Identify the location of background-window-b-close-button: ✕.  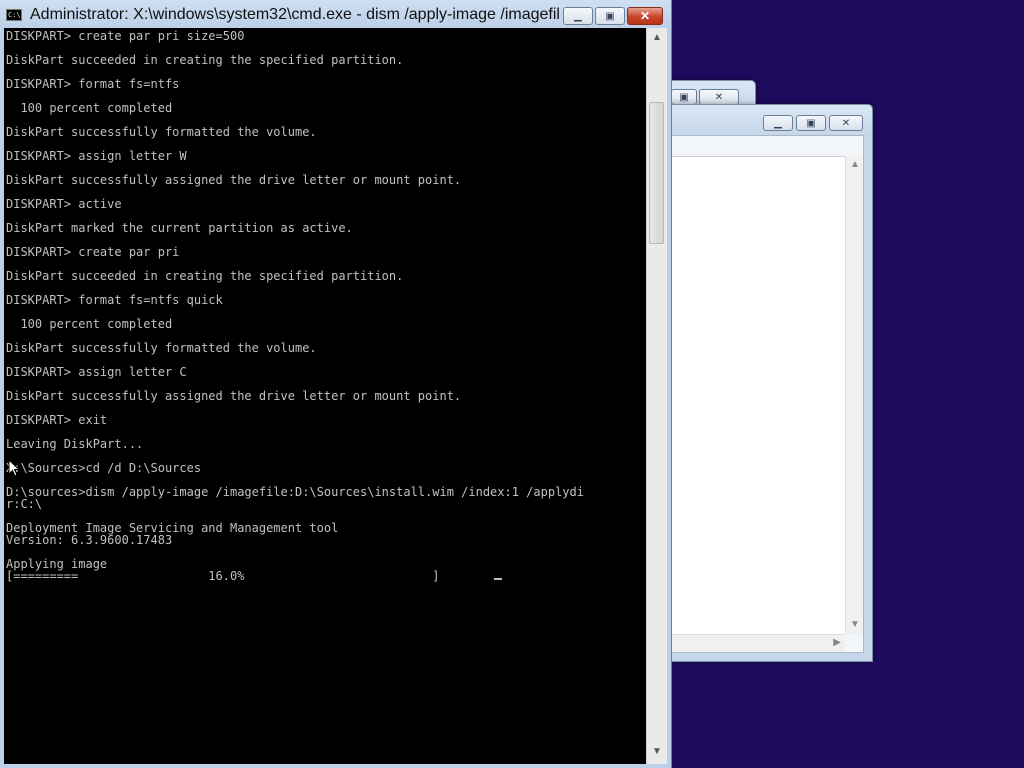
(846, 123).